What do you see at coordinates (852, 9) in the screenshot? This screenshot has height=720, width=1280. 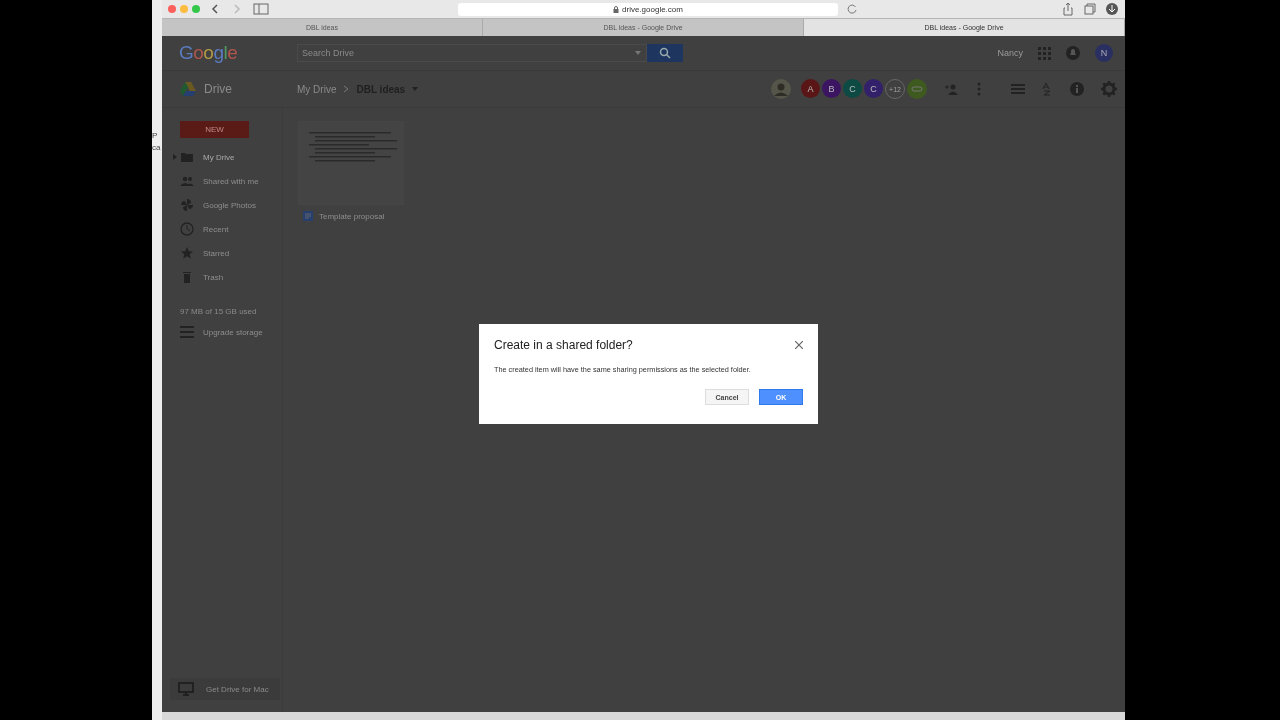 I see `reload-icon` at bounding box center [852, 9].